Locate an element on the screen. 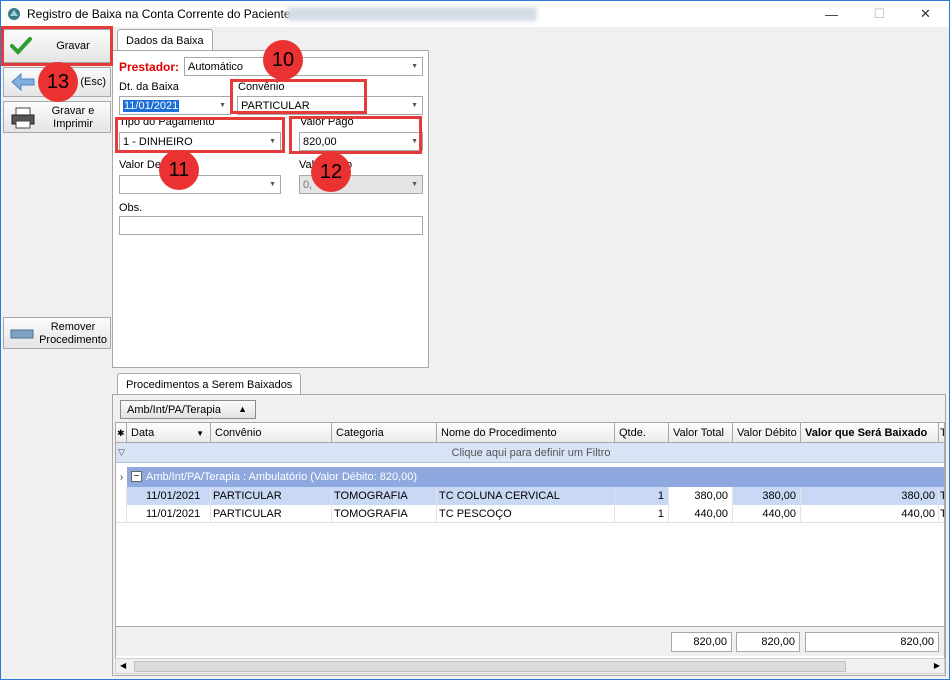 The height and width of the screenshot is (680, 950). gravar-button: Gravar is located at coordinates (57, 46).